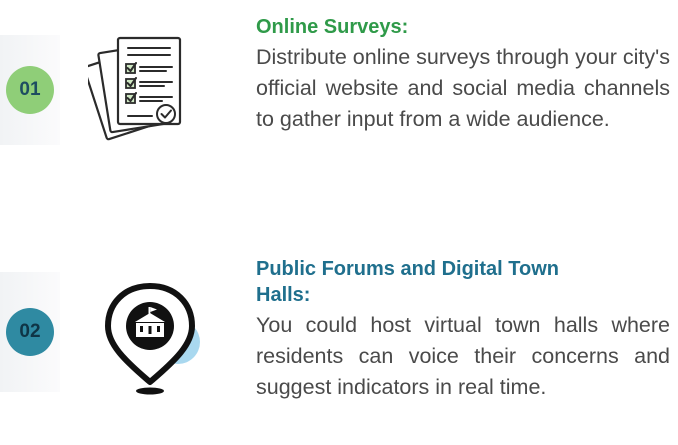 The image size is (678, 445). Describe the element at coordinates (30, 90) in the screenshot. I see `step-number-badge: 01` at that location.